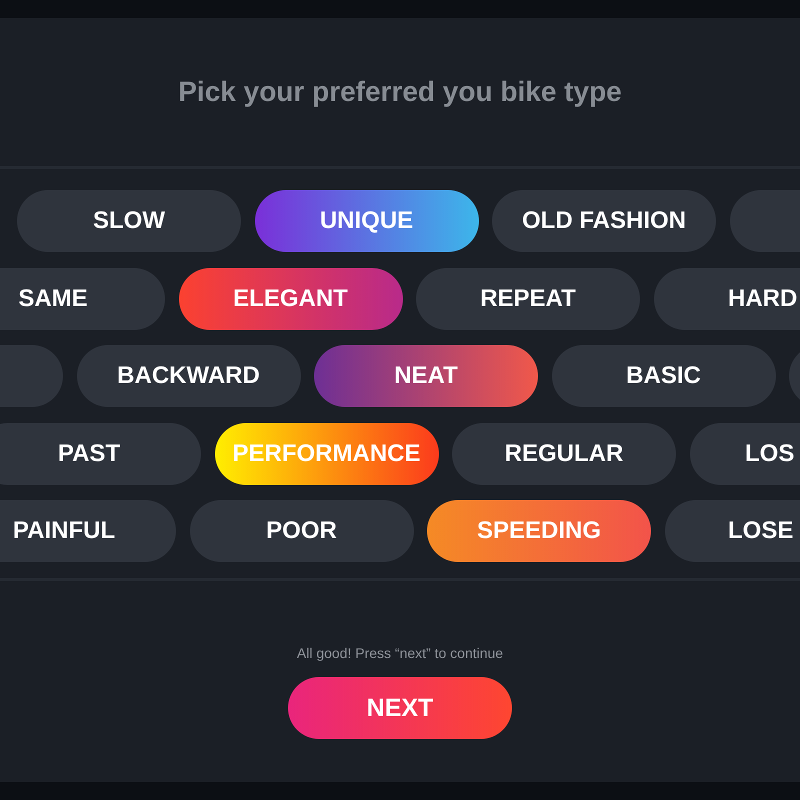 The width and height of the screenshot is (800, 800). Describe the element at coordinates (366, 221) in the screenshot. I see `option-chip: UNIQUE` at that location.